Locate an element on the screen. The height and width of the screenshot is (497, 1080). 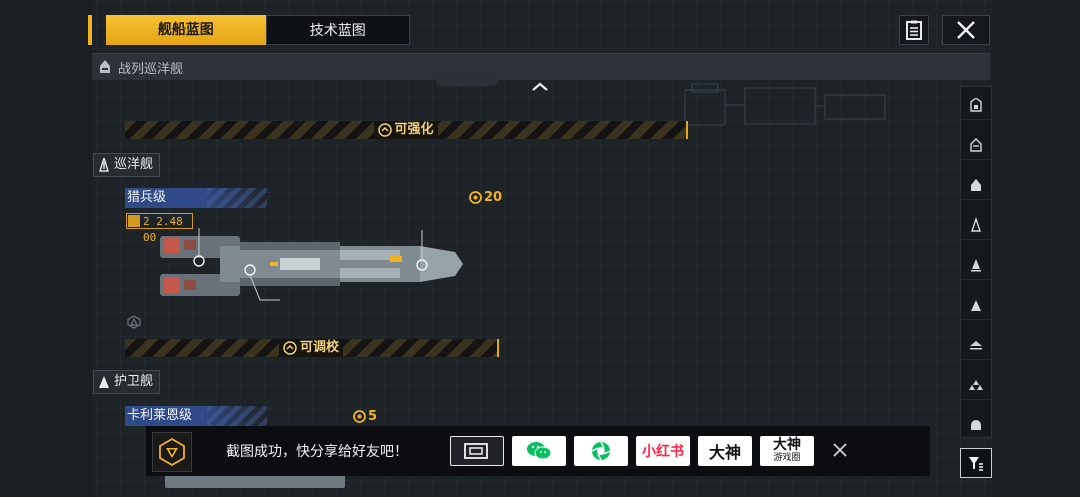
cruiser-cost: 20 is located at coordinates (485, 197).